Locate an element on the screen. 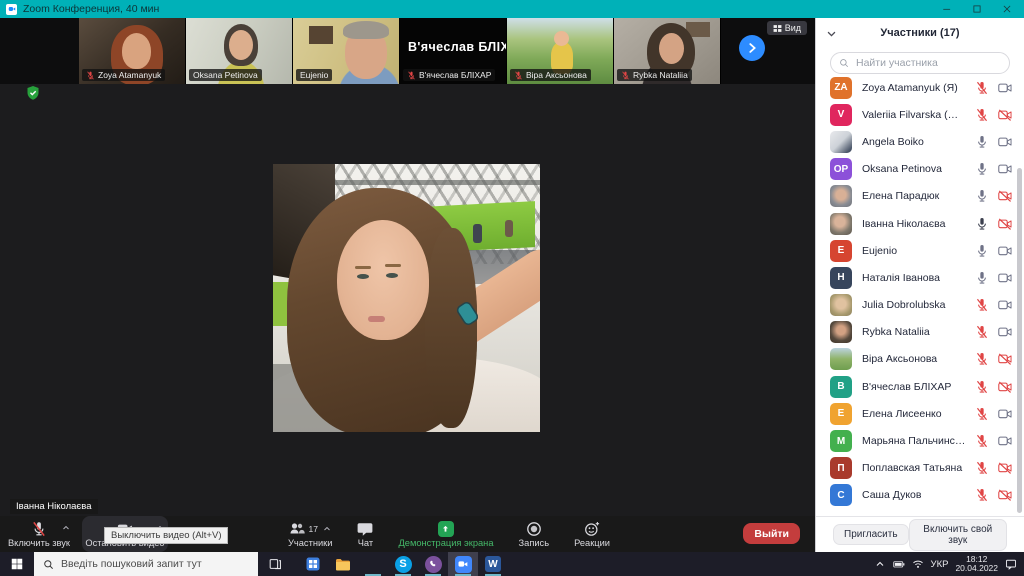 This screenshot has height=576, width=1024. participant-row: ZA Zoya Atamanyuk (Я) is located at coordinates (920, 87).